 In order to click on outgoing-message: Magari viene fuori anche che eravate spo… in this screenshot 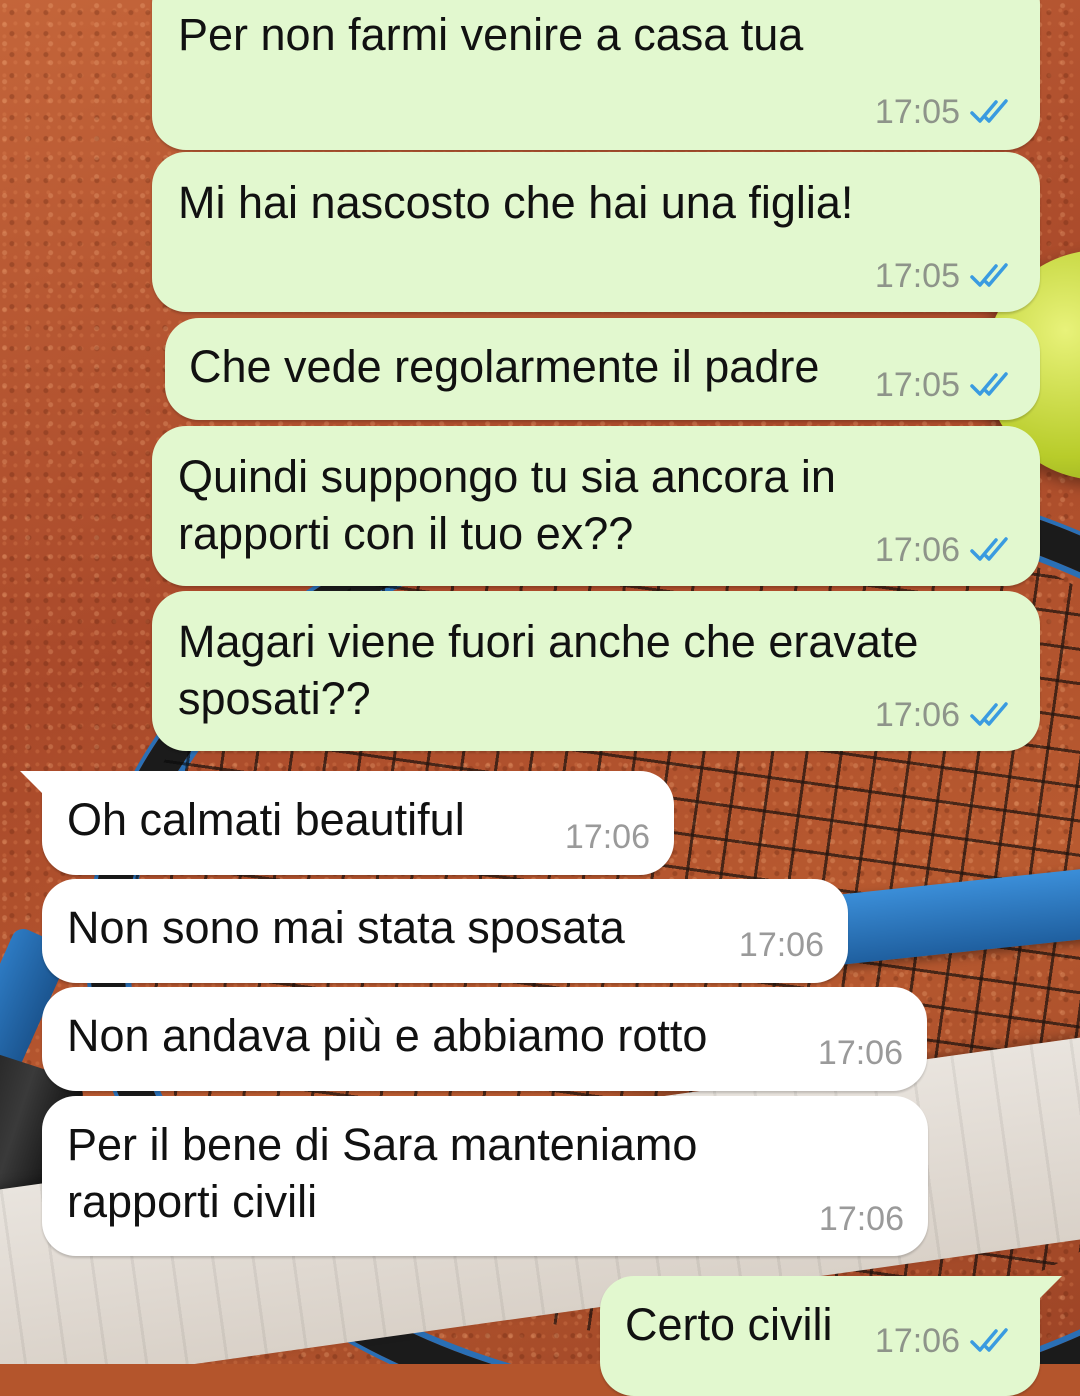, I will do `click(596, 671)`.